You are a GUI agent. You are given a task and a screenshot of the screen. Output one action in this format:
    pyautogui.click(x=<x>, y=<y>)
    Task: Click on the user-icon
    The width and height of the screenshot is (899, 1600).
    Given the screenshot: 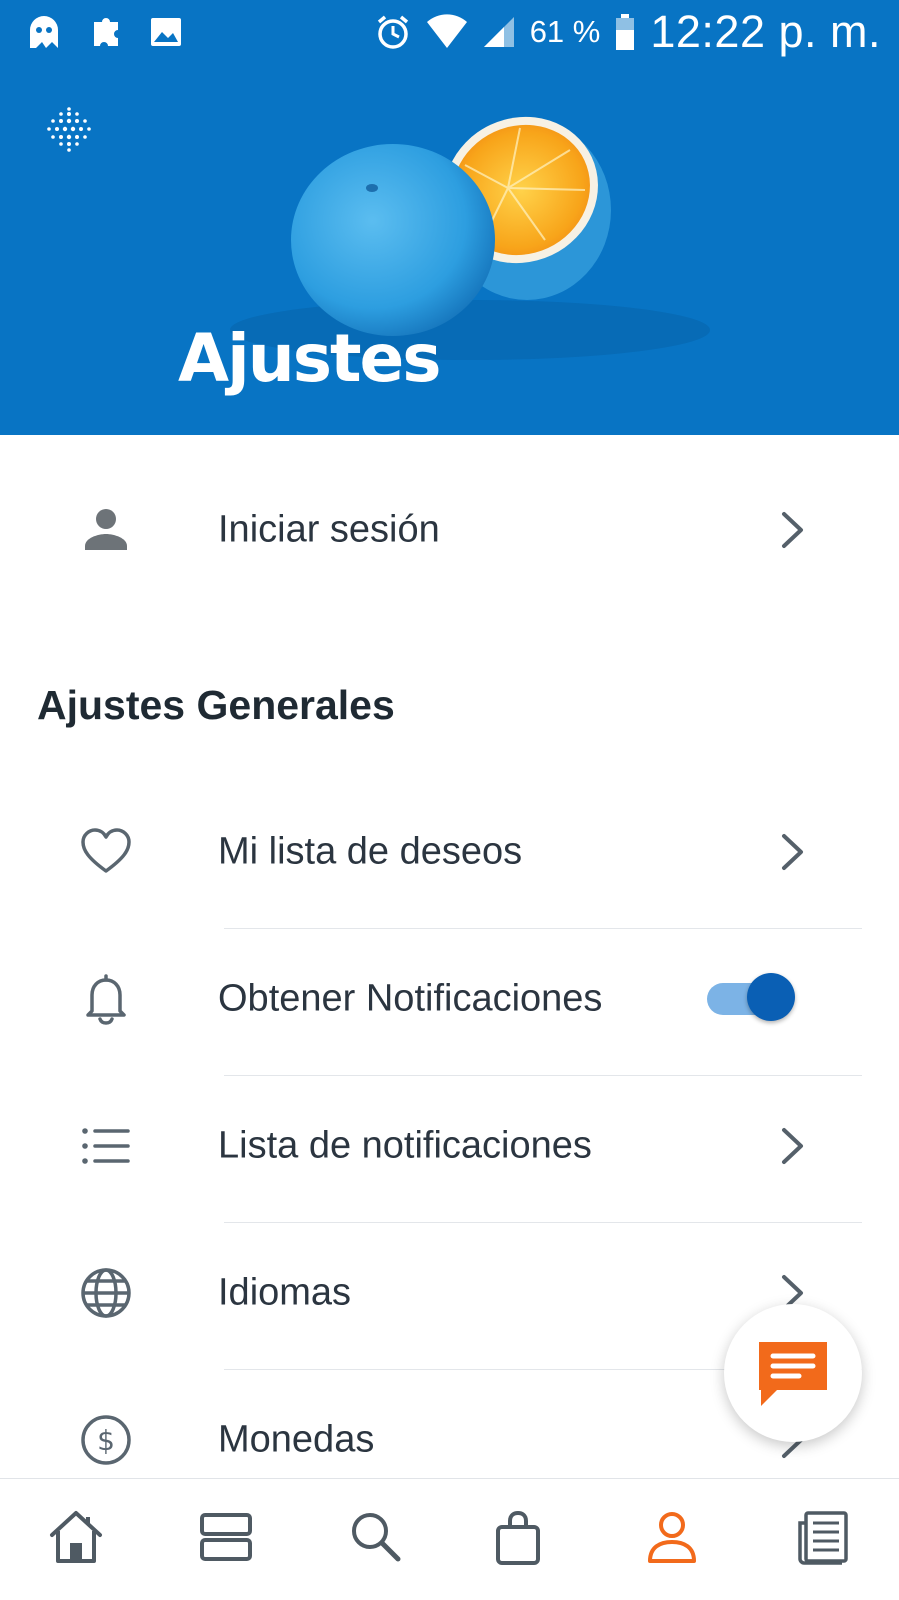 What is the action you would take?
    pyautogui.click(x=106, y=529)
    